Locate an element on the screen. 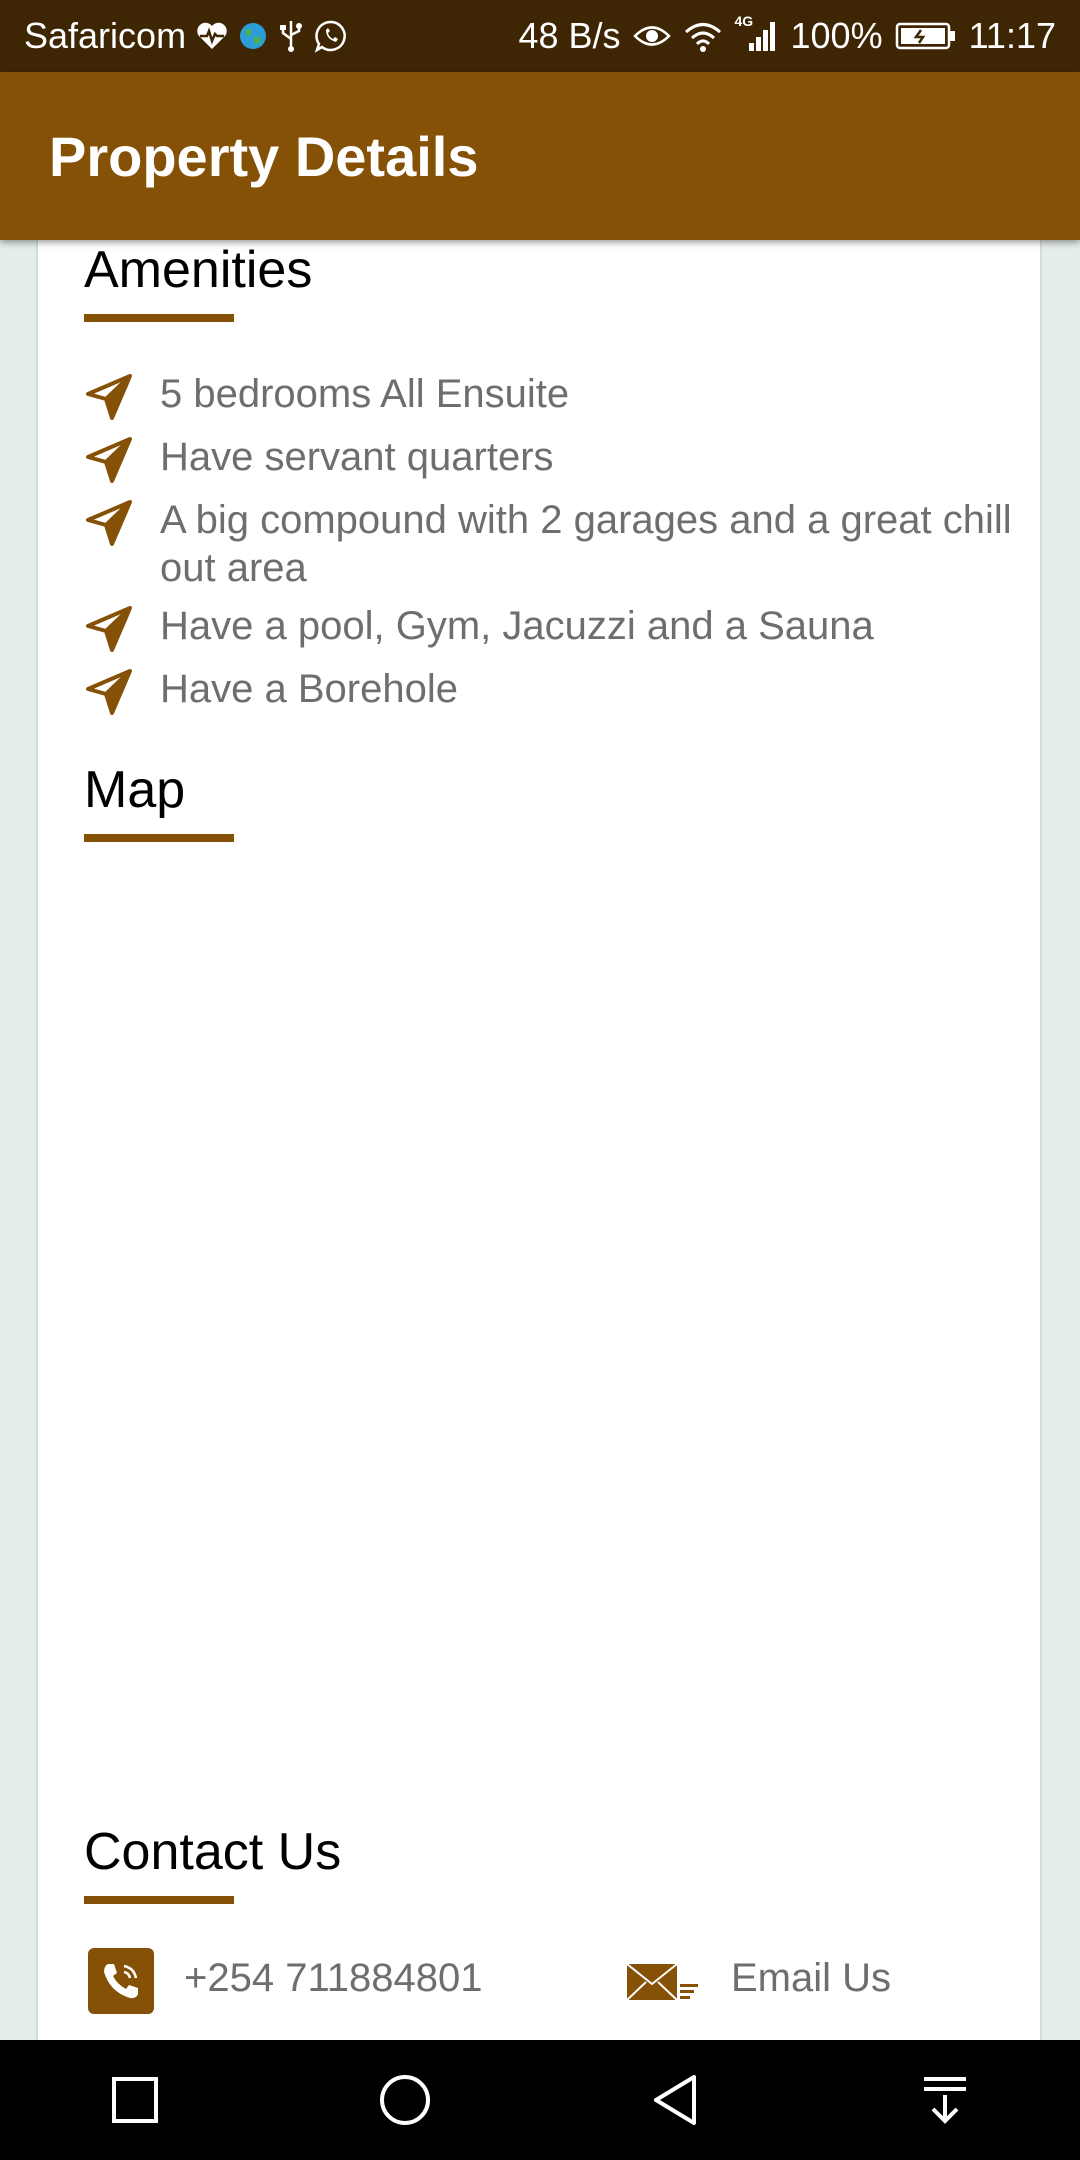  back-button is located at coordinates (675, 2100).